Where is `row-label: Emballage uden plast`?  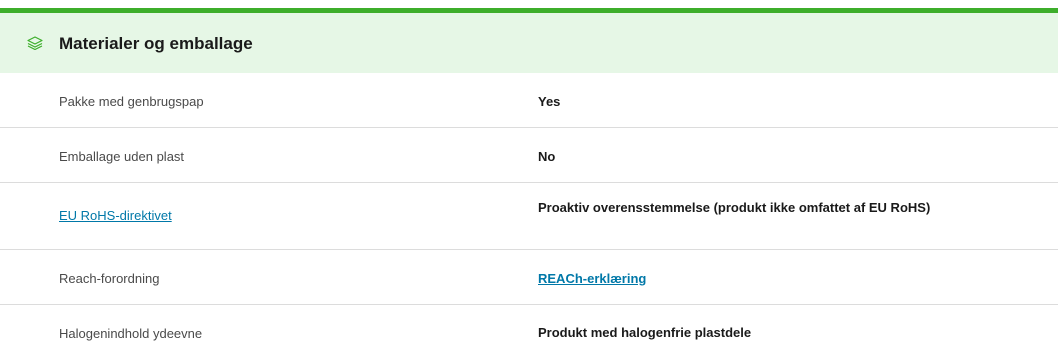 row-label: Emballage uden plast is located at coordinates (122, 156).